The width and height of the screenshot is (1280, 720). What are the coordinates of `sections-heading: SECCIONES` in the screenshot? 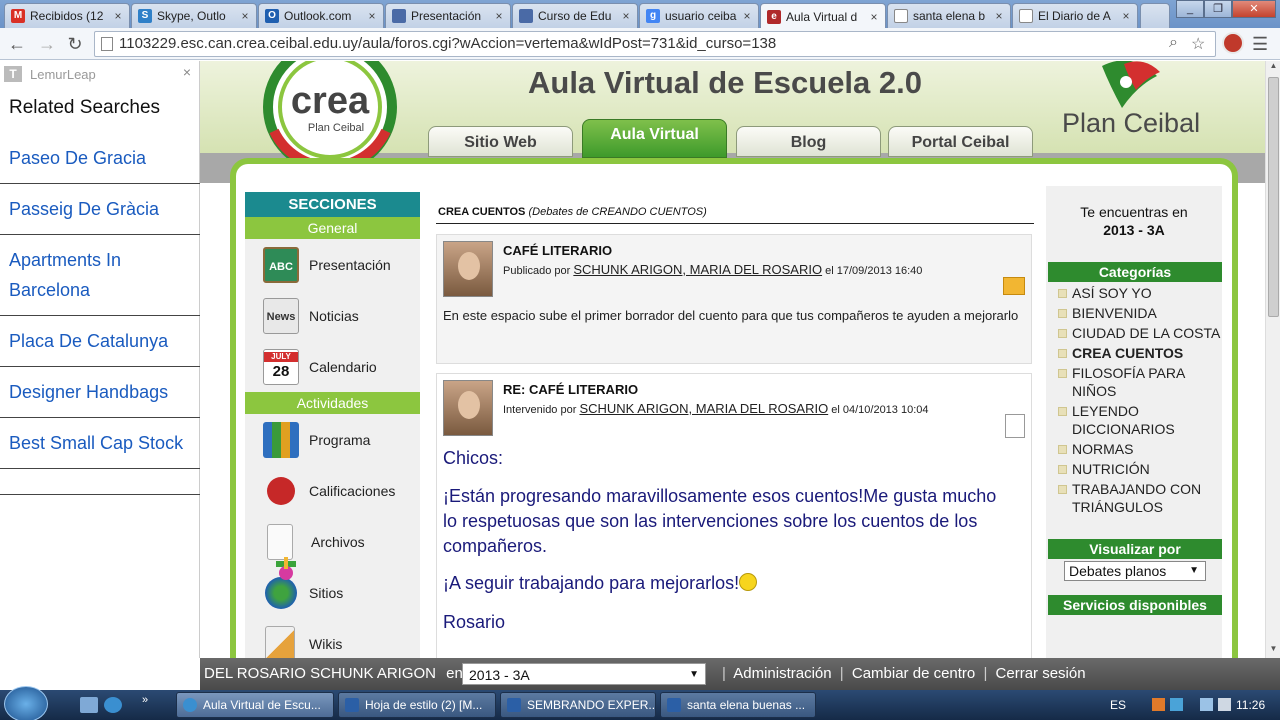 It's located at (332, 204).